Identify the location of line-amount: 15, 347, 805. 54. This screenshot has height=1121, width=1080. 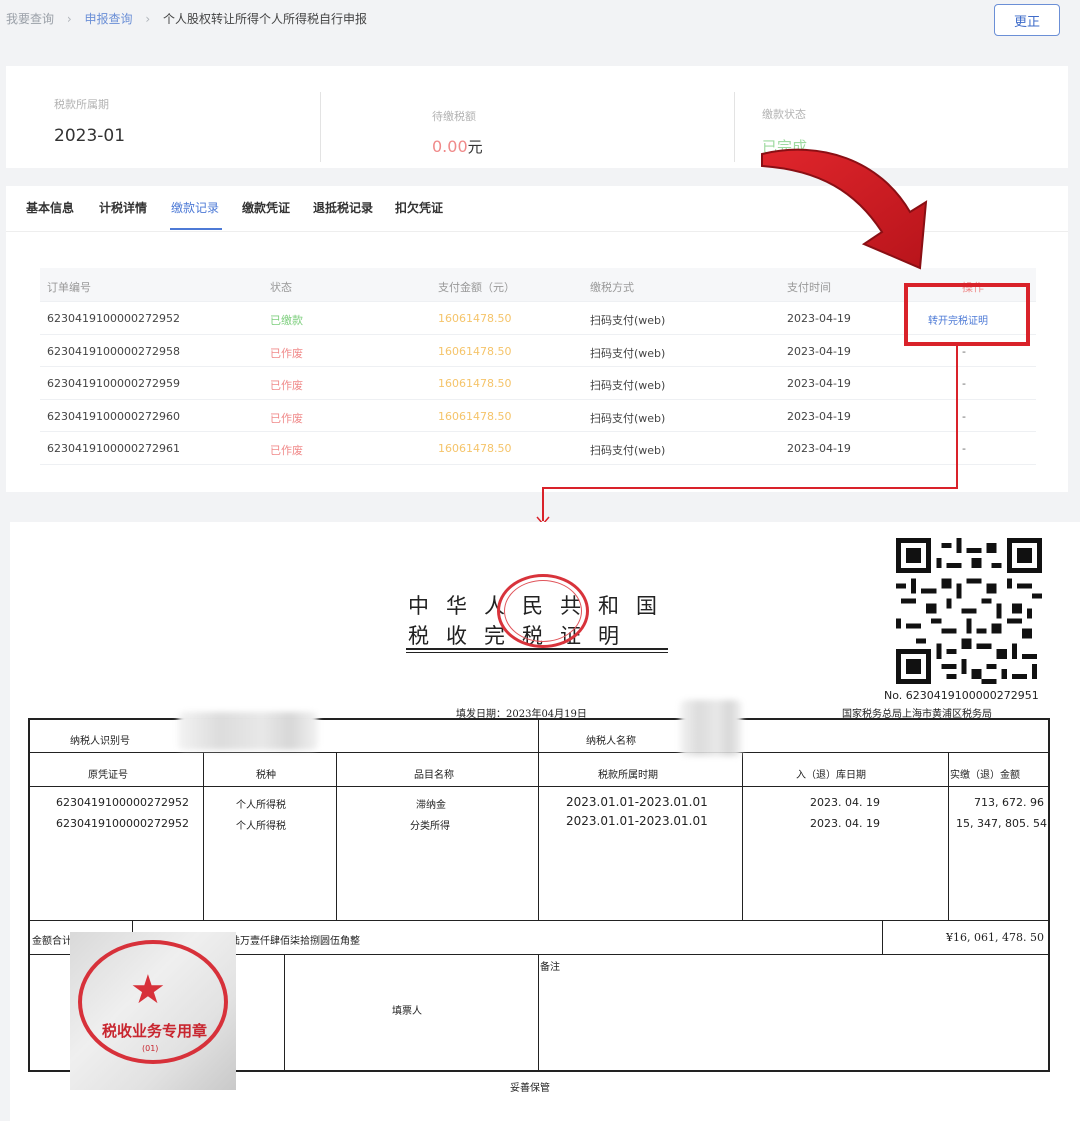
(1001, 823).